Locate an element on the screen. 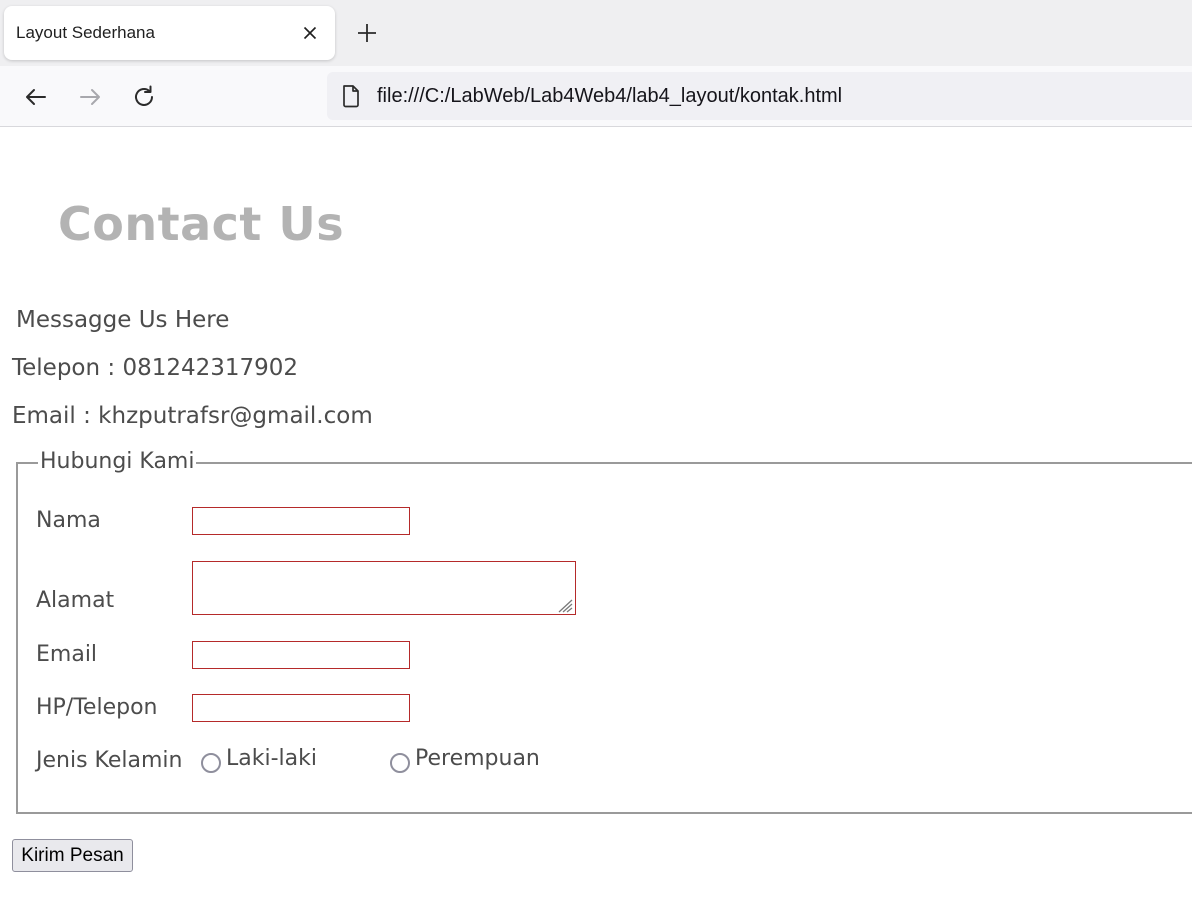  radio-perempuan is located at coordinates (400, 763).